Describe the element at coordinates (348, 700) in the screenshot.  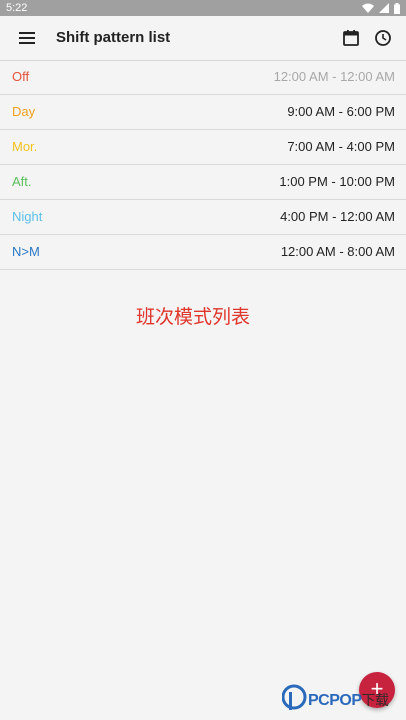
I see `watermark-brand: PCPOP下载` at that location.